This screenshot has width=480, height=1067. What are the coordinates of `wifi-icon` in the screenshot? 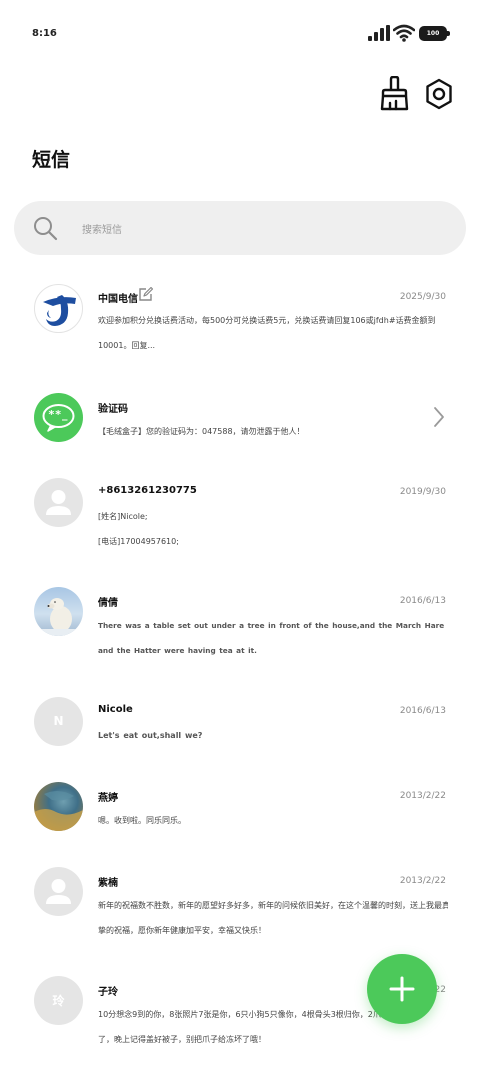 It's located at (404, 33).